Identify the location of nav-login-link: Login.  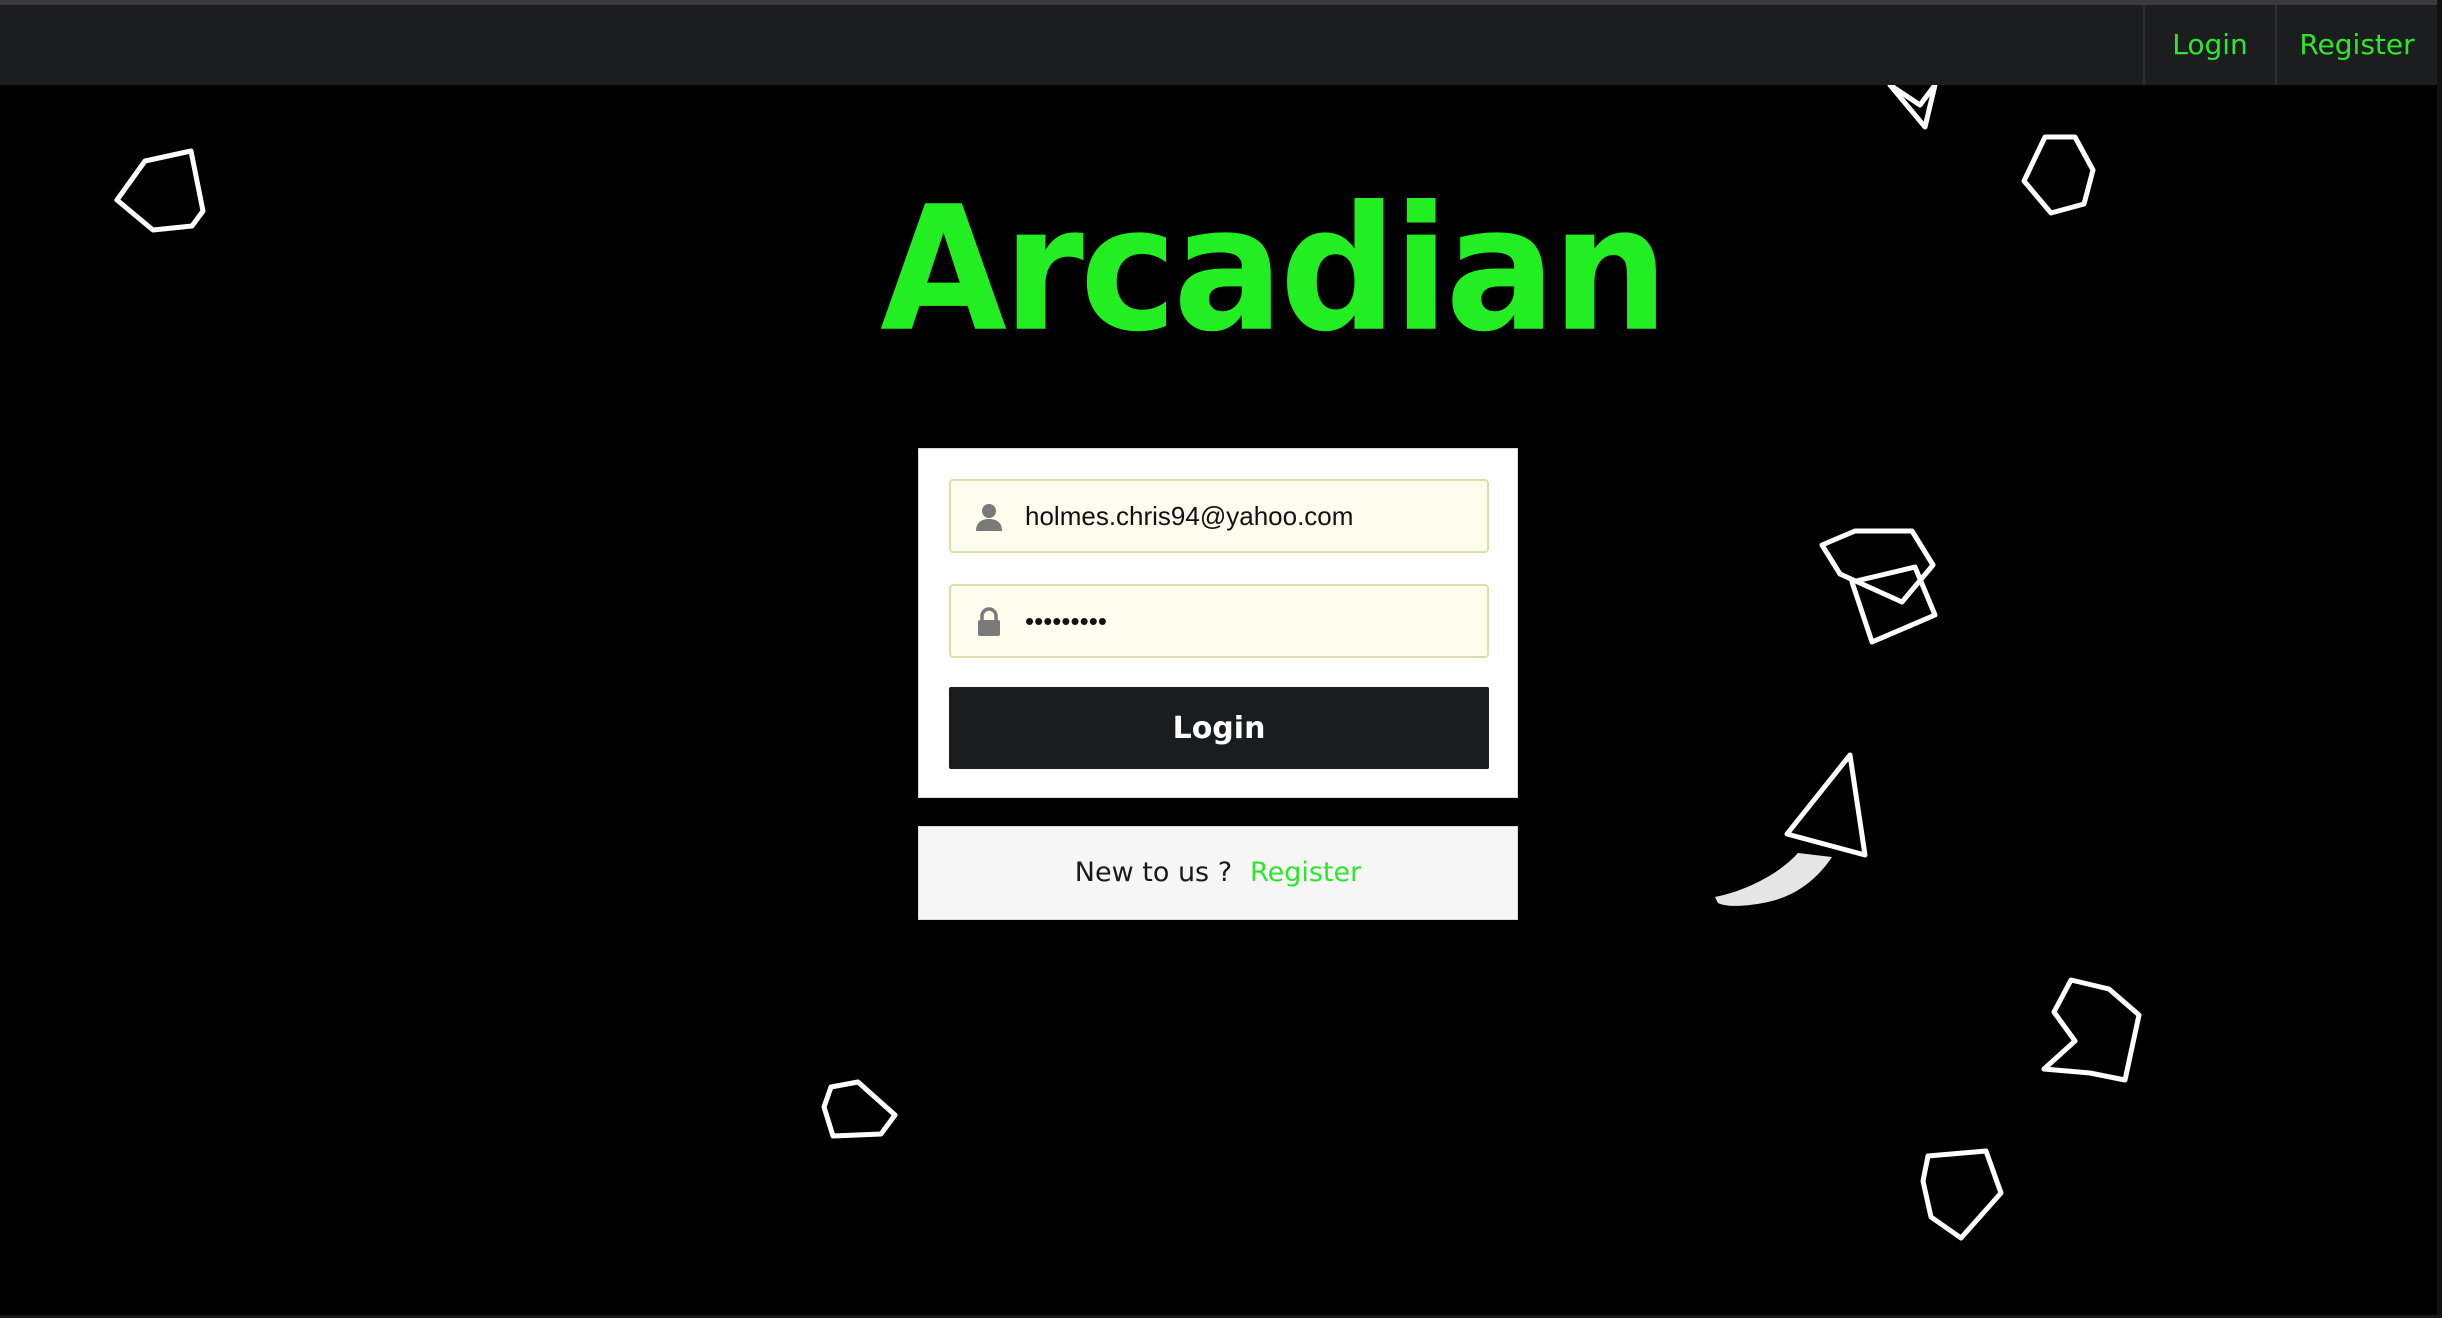
(2209, 45).